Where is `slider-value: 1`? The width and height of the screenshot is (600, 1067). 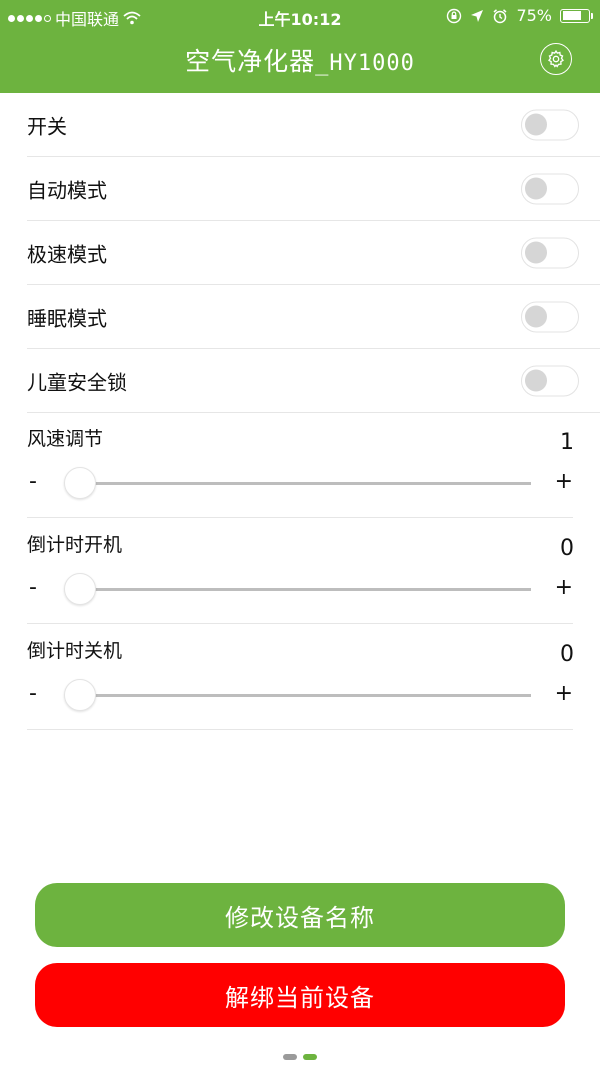 slider-value: 1 is located at coordinates (567, 442).